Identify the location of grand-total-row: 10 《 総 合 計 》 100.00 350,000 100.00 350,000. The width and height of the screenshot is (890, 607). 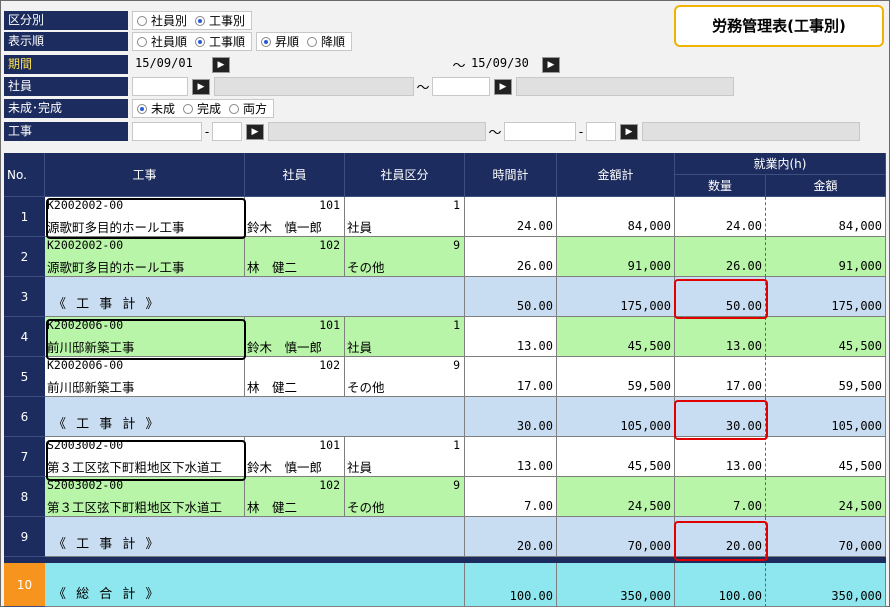
(445, 582).